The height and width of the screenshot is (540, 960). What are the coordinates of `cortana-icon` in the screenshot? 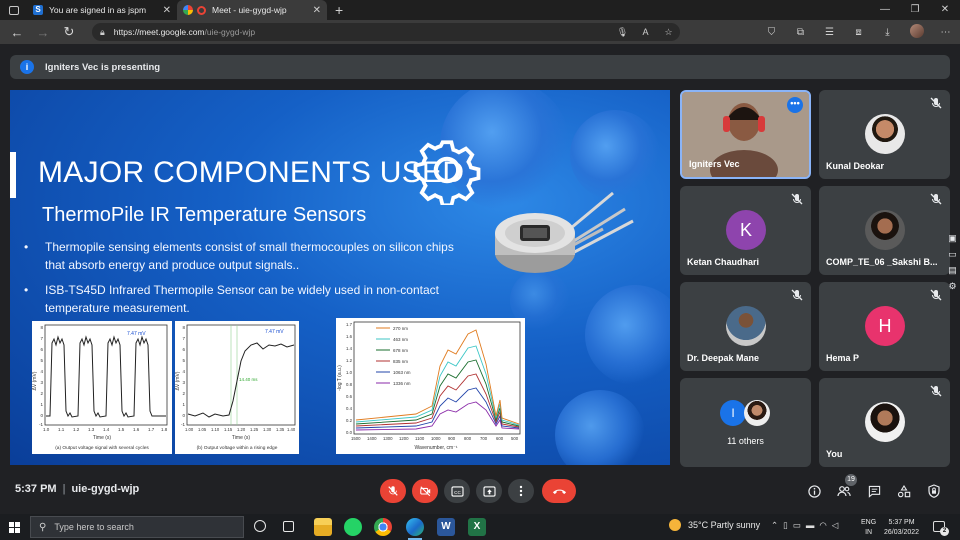 It's located at (260, 526).